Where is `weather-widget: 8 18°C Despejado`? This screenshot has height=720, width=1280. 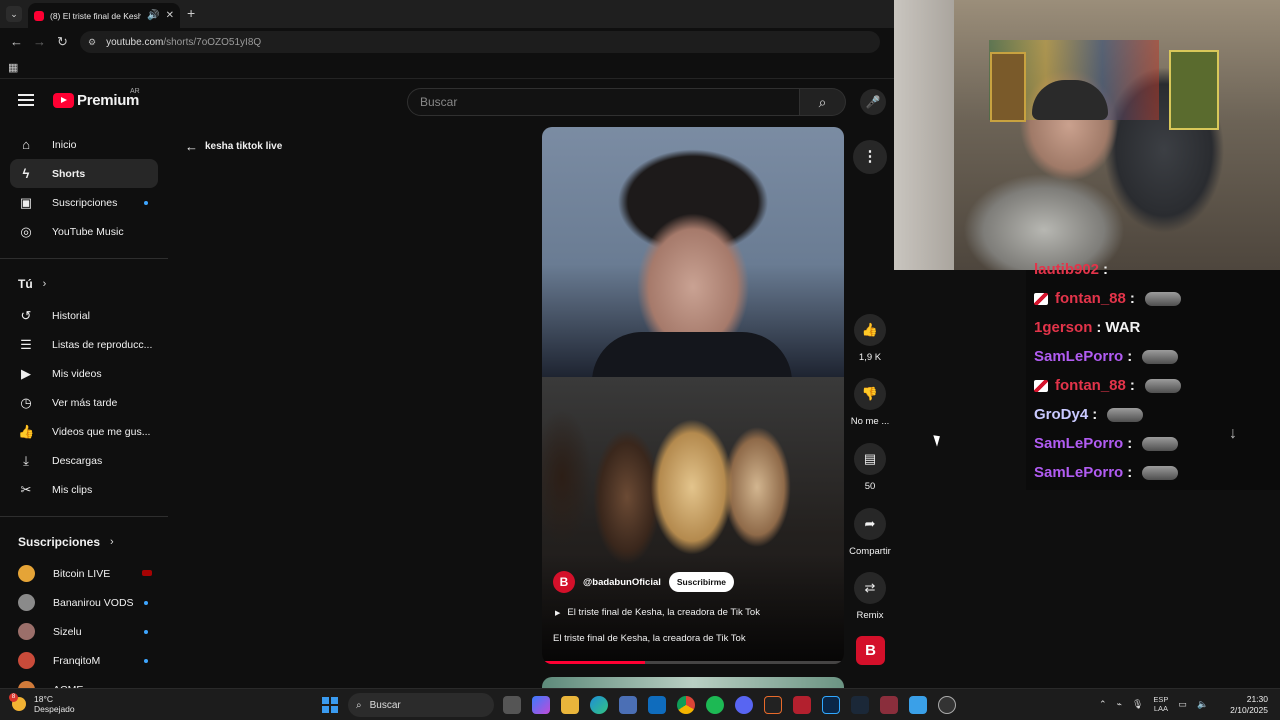 weather-widget: 8 18°C Despejado is located at coordinates (42, 703).